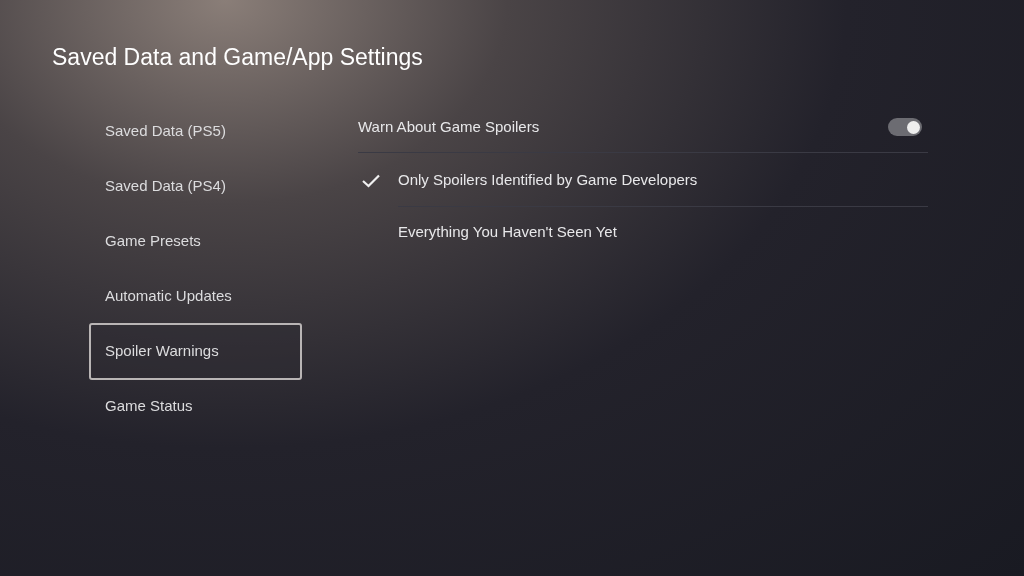 The height and width of the screenshot is (576, 1024). Describe the element at coordinates (643, 232) in the screenshot. I see `option-item: Everything You Haven't Seen Yet` at that location.